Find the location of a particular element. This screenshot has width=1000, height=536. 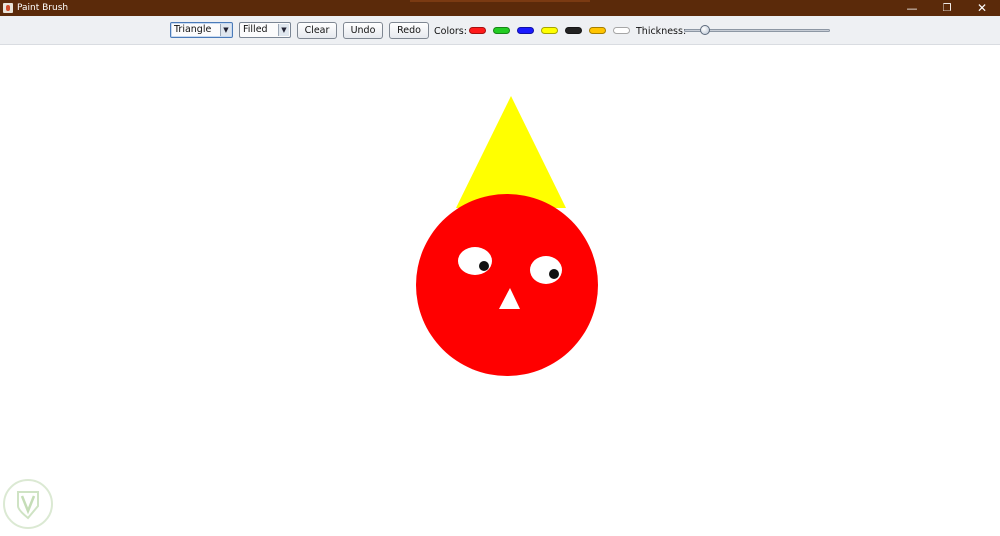

fill-select-value: Filled is located at coordinates (255, 29).